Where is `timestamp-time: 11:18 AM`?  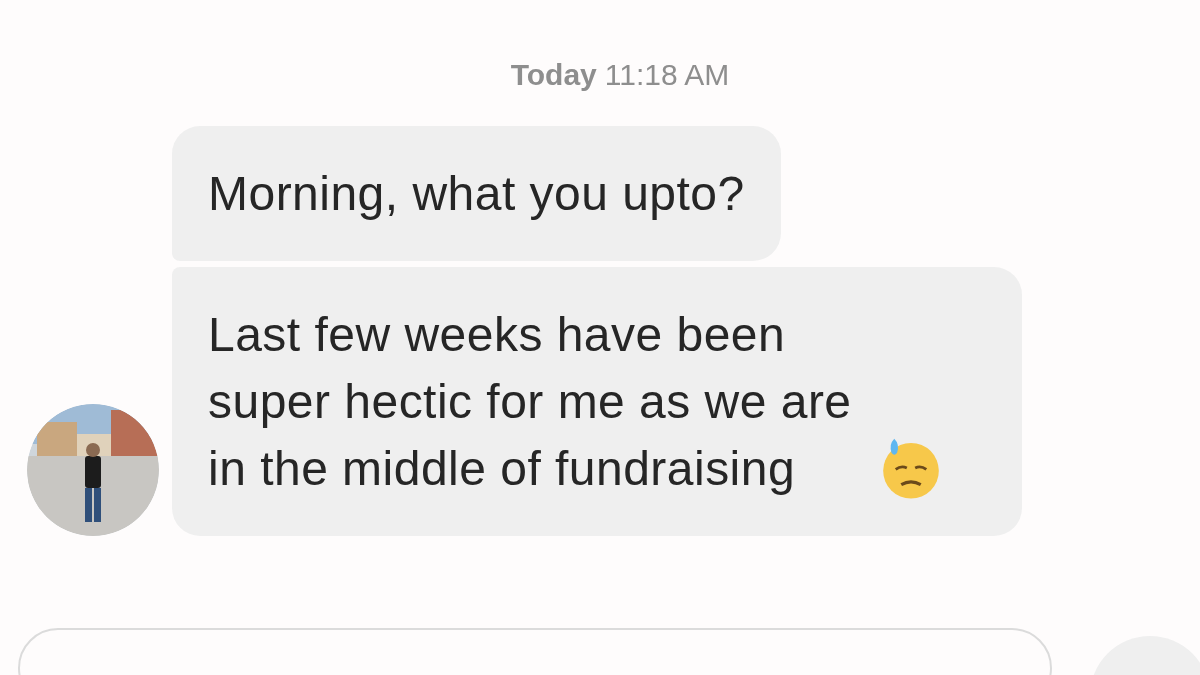
timestamp-time: 11:18 AM is located at coordinates (667, 75).